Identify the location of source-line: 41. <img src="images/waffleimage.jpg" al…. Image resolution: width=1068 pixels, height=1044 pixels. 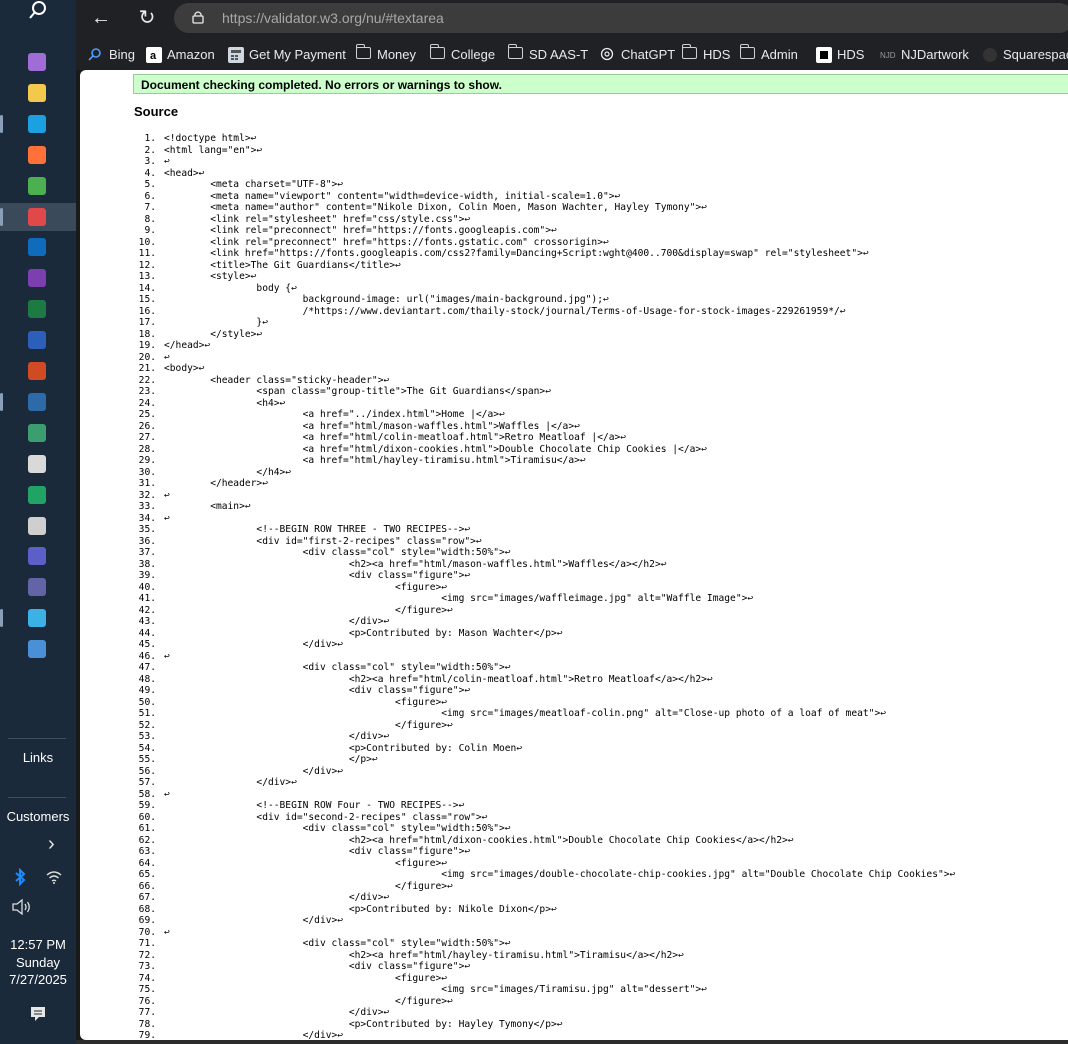
(544, 599).